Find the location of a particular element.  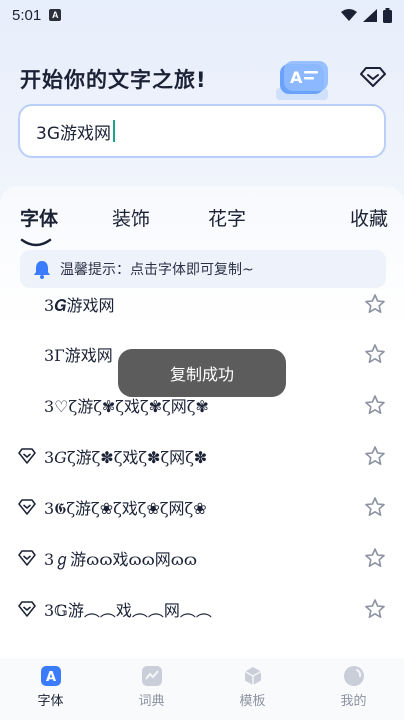

text-input: 3G游戏网 is located at coordinates (202, 131).